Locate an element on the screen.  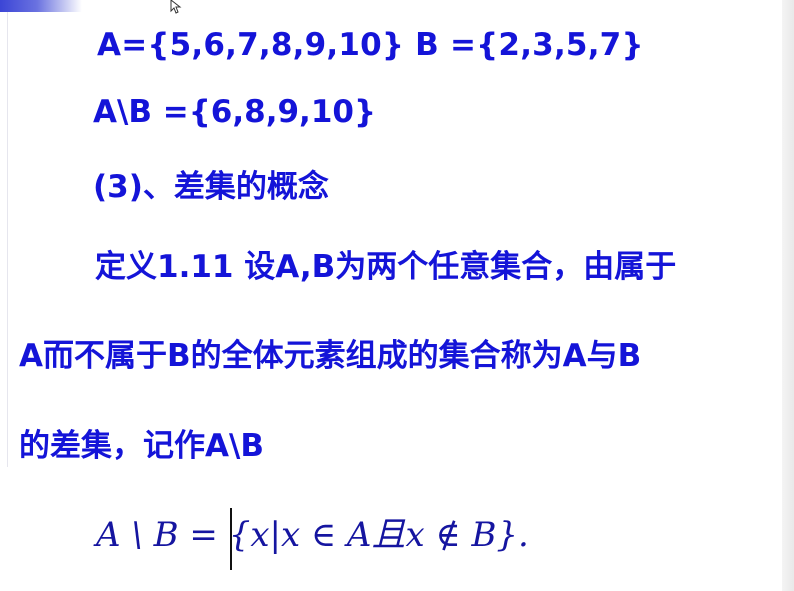
definition-line-2: A而不属于B的全体元素组成的集合称为A与B is located at coordinates (330, 356).